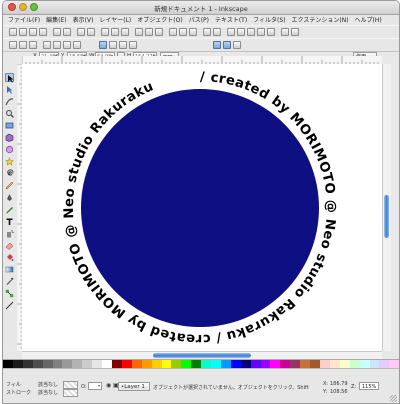 This screenshot has width=400, height=404. I want to click on save-icon, so click(33, 32).